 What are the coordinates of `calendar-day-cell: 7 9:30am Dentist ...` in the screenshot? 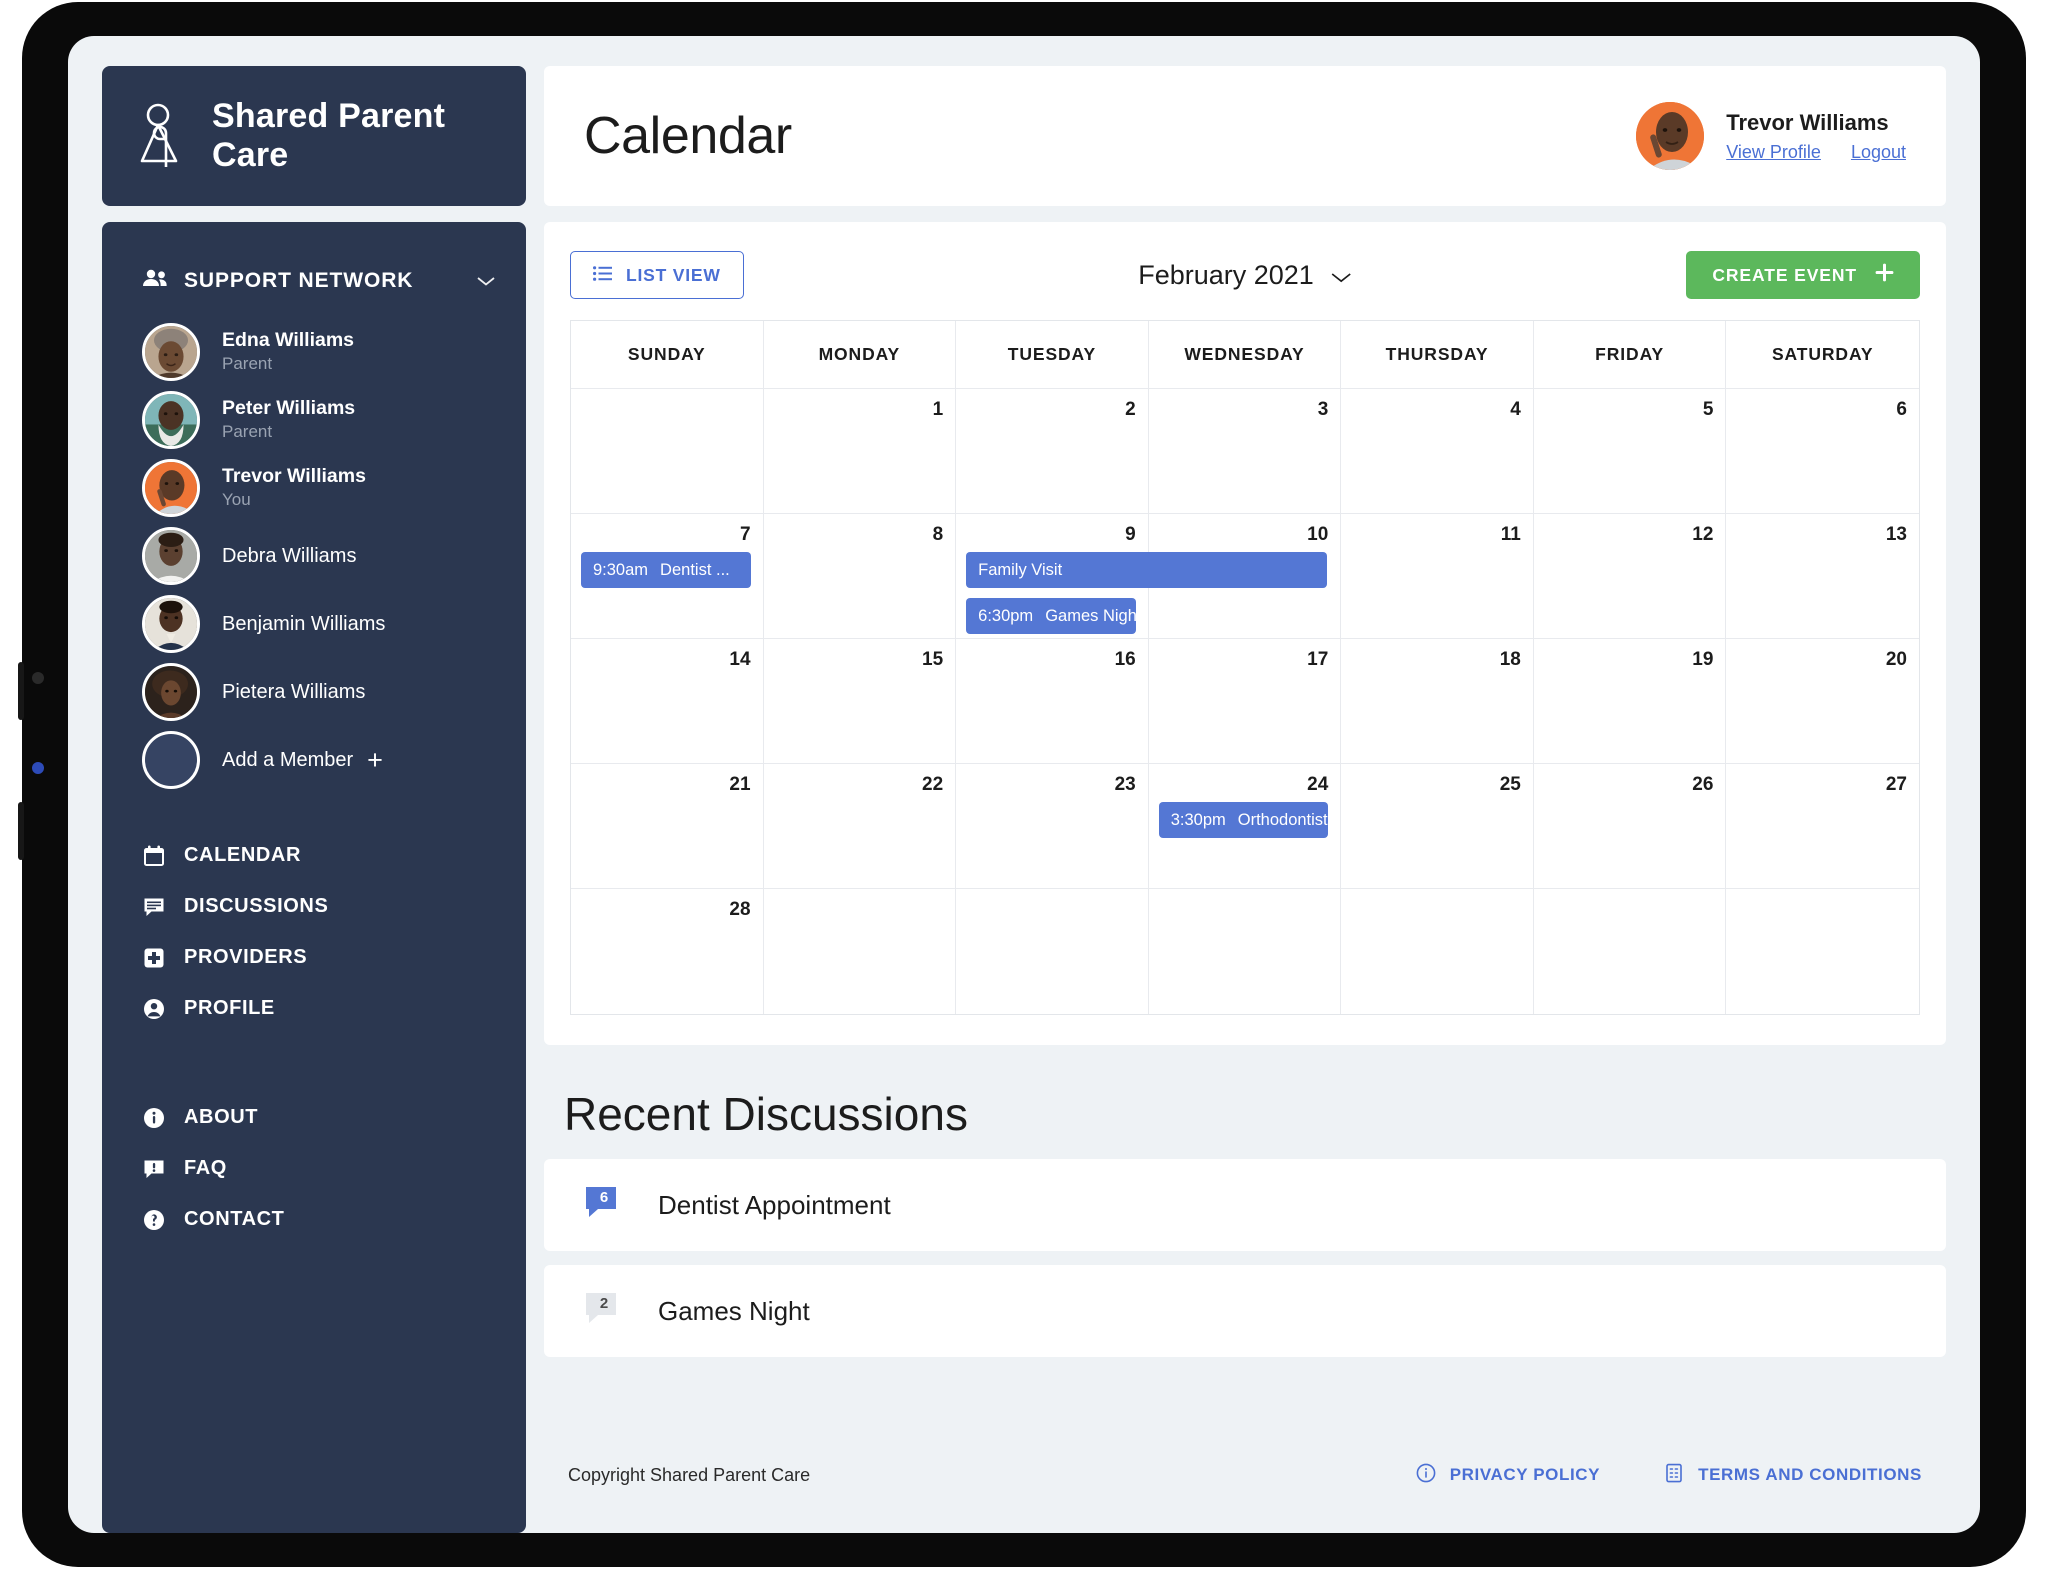 It's located at (667, 576).